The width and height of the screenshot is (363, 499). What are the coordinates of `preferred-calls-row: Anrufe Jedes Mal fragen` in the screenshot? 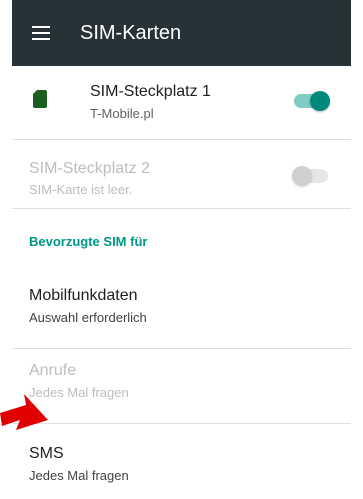 It's located at (181, 386).